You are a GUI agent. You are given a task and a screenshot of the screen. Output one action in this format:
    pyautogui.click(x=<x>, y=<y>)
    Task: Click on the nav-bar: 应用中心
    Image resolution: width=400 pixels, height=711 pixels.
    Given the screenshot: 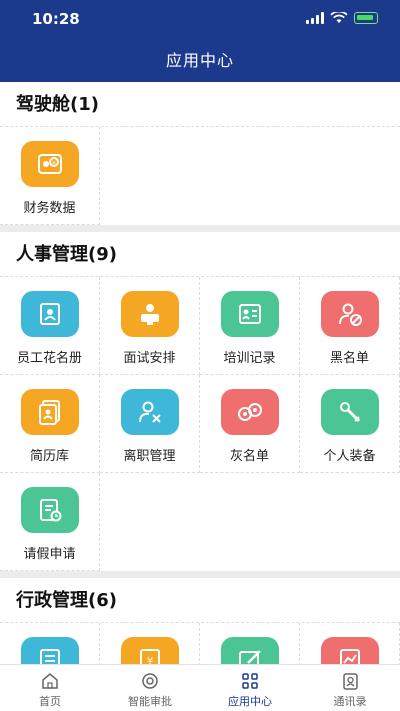 What is the action you would take?
    pyautogui.click(x=200, y=63)
    